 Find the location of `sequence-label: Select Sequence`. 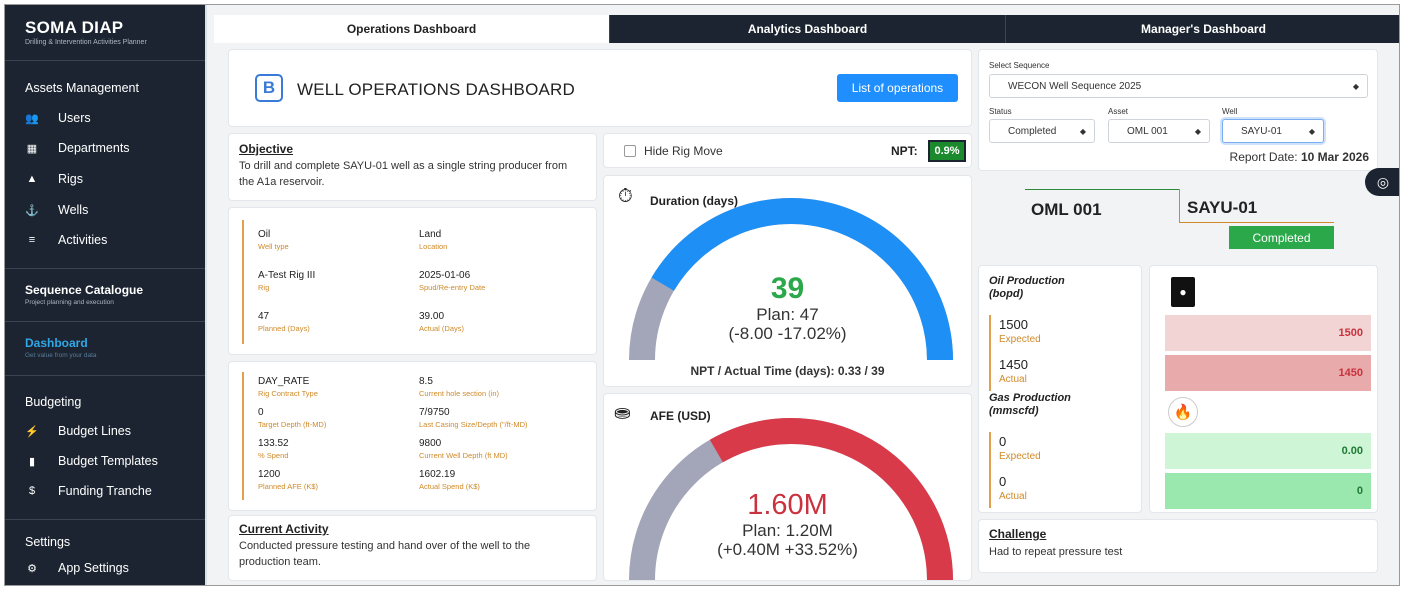

sequence-label: Select Sequence is located at coordinates (1019, 65).